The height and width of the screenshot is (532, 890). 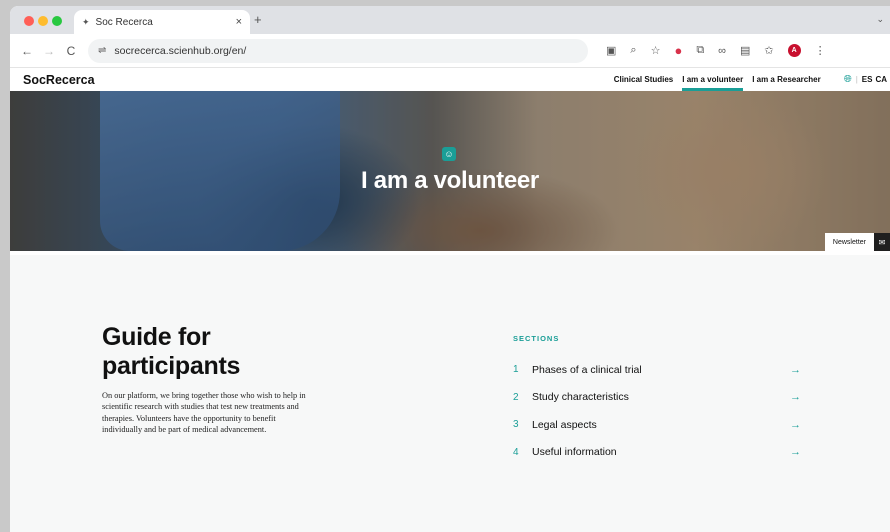 I want to click on nav-i-am-a-volunteer: I am a volunteer, so click(x=712, y=79).